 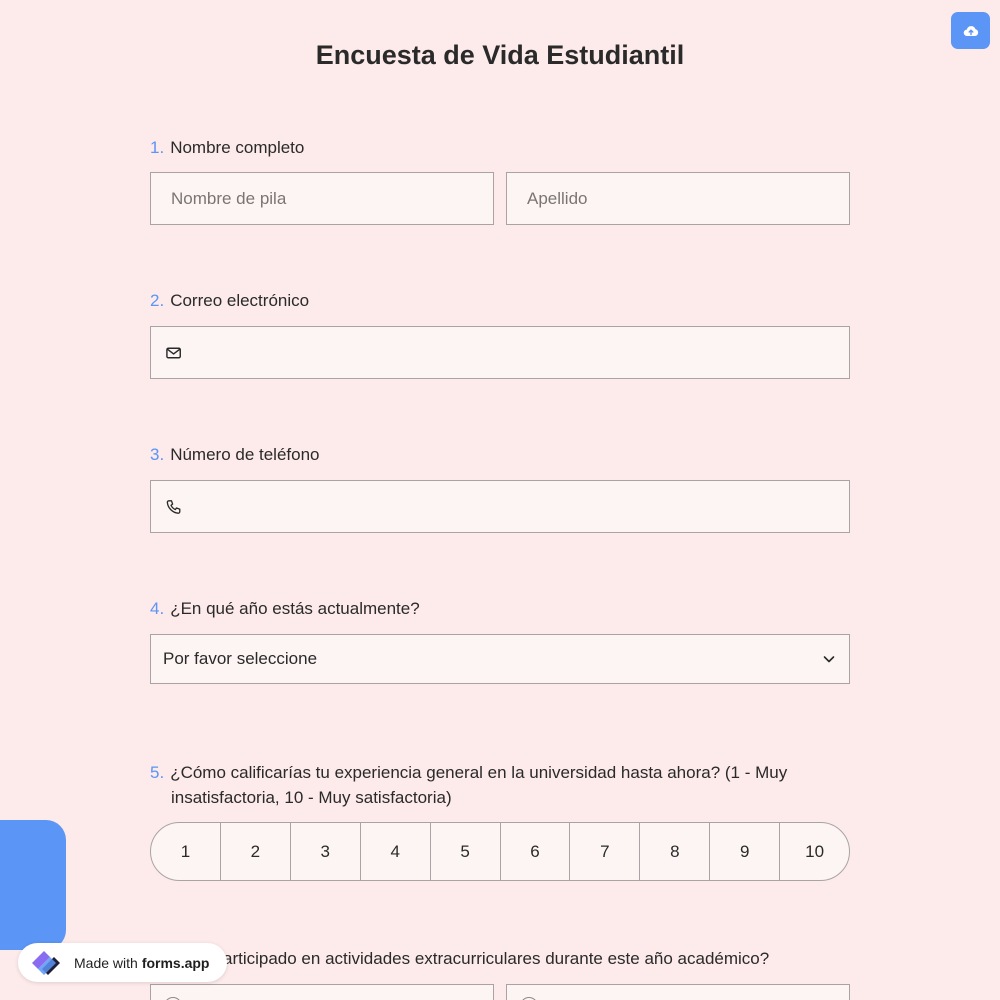 I want to click on email-input, so click(x=515, y=352).